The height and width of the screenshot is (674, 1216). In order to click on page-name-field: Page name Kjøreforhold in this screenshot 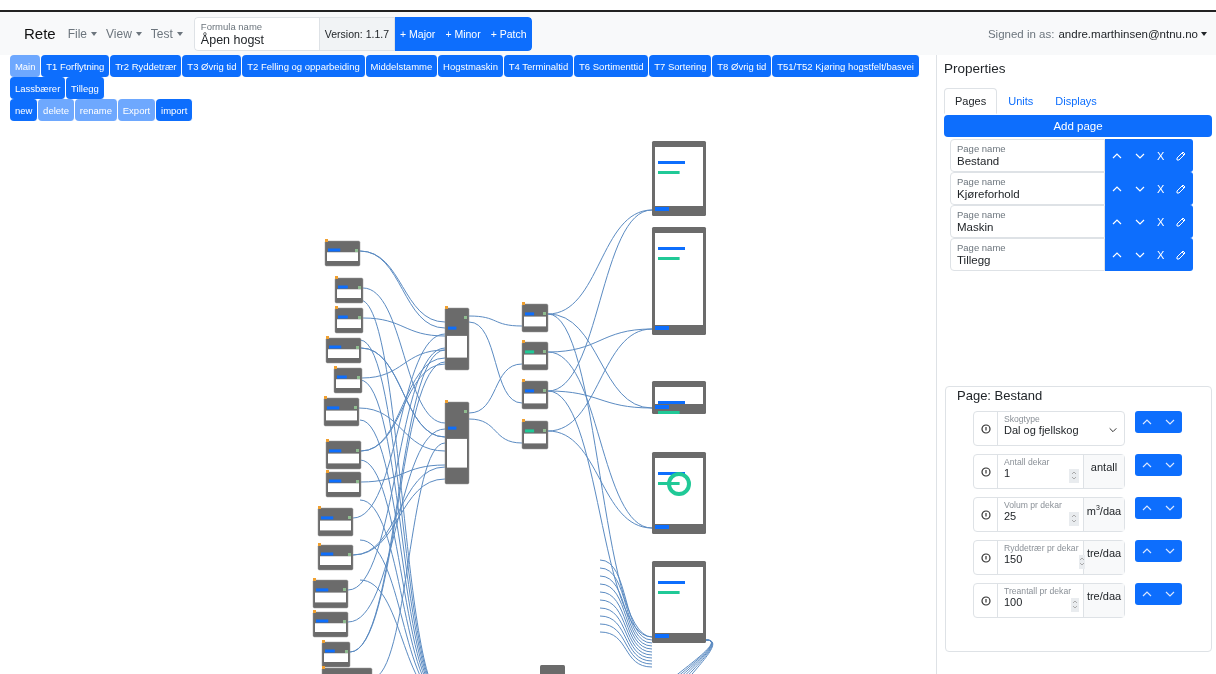, I will do `click(1027, 188)`.